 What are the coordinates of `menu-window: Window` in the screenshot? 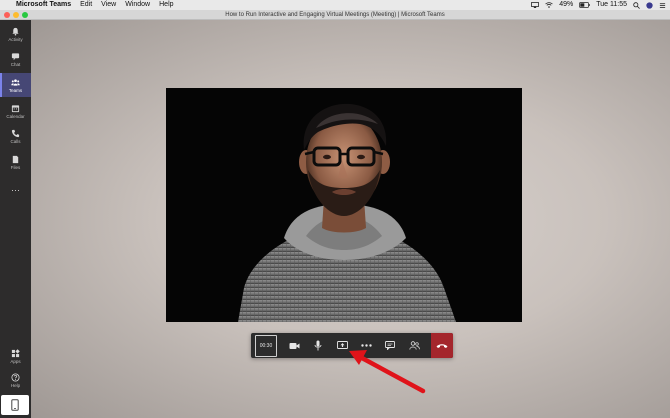 It's located at (137, 5).